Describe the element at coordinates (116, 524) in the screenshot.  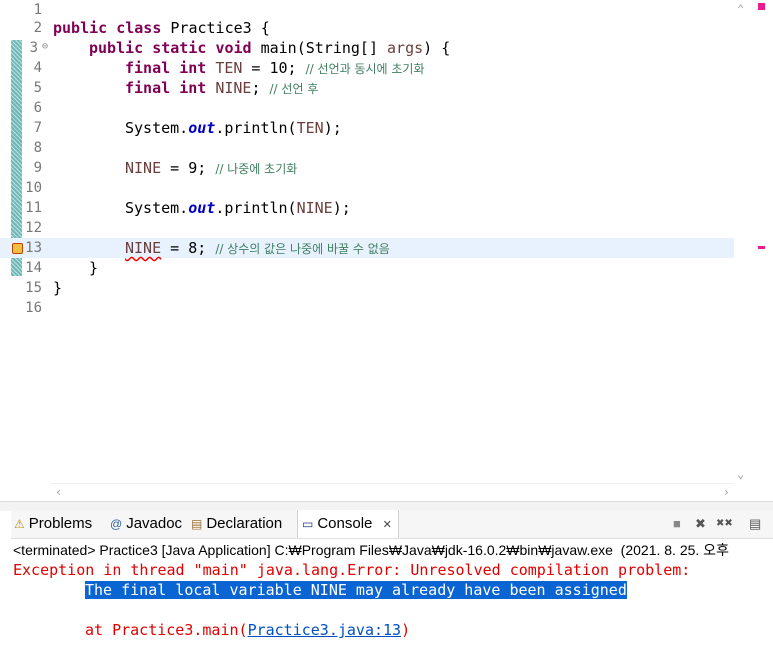
I see `javadoc-icon: @` at that location.